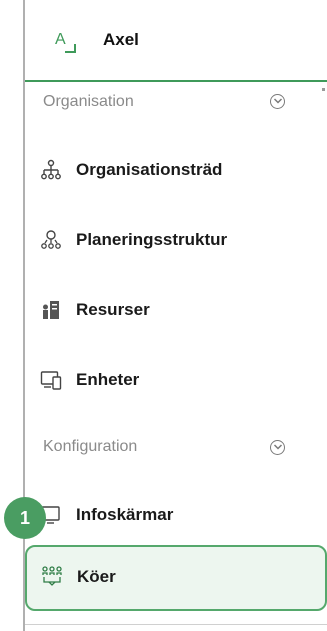 The height and width of the screenshot is (631, 327). I want to click on nav-label: Köer, so click(96, 576).